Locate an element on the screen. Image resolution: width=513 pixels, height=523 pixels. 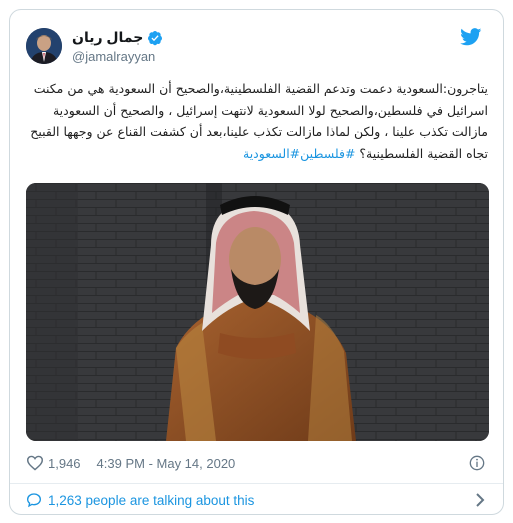
hashtag-palestine: #فلسطين is located at coordinates (327, 153).